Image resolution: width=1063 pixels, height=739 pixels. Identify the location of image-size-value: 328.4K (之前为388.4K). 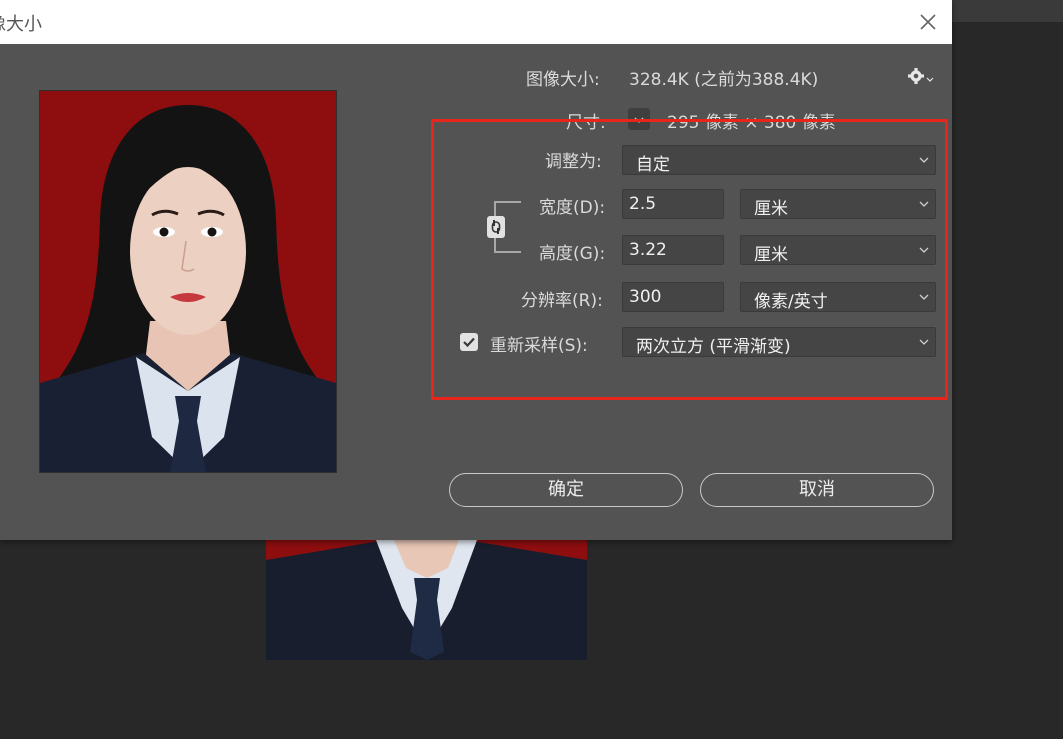
(724, 80).